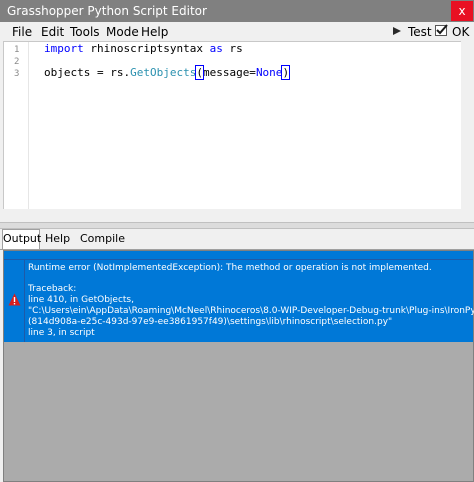  What do you see at coordinates (237, 239) in the screenshot?
I see `tab-strip: Output Help Compile` at bounding box center [237, 239].